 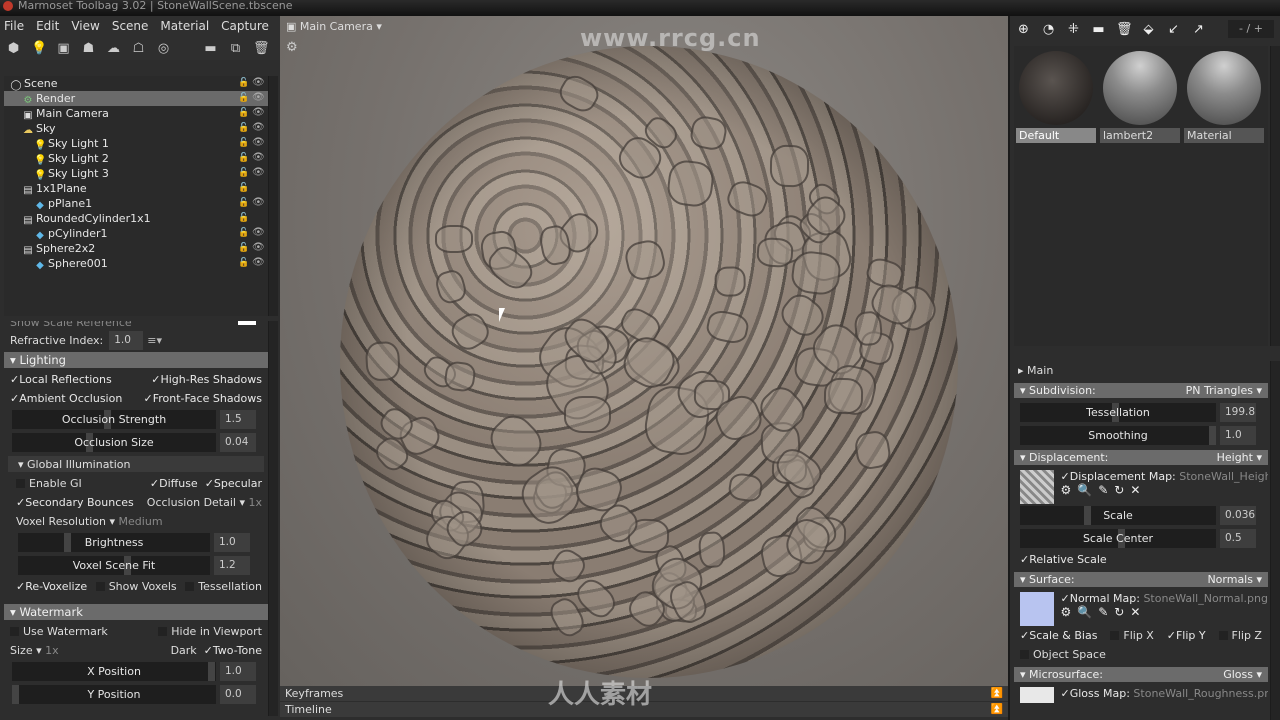 I want to click on menu-material: Material, so click(x=184, y=26).